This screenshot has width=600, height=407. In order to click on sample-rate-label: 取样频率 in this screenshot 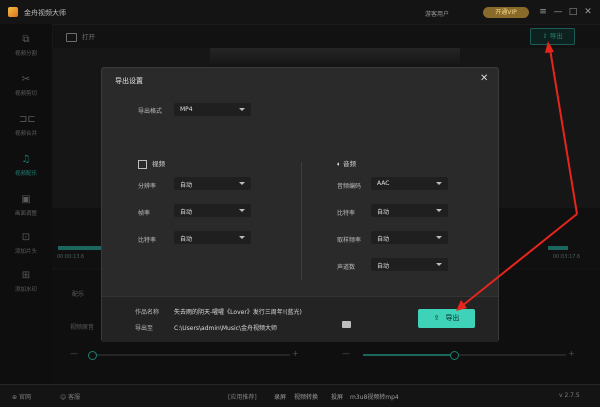, I will do `click(349, 240)`.